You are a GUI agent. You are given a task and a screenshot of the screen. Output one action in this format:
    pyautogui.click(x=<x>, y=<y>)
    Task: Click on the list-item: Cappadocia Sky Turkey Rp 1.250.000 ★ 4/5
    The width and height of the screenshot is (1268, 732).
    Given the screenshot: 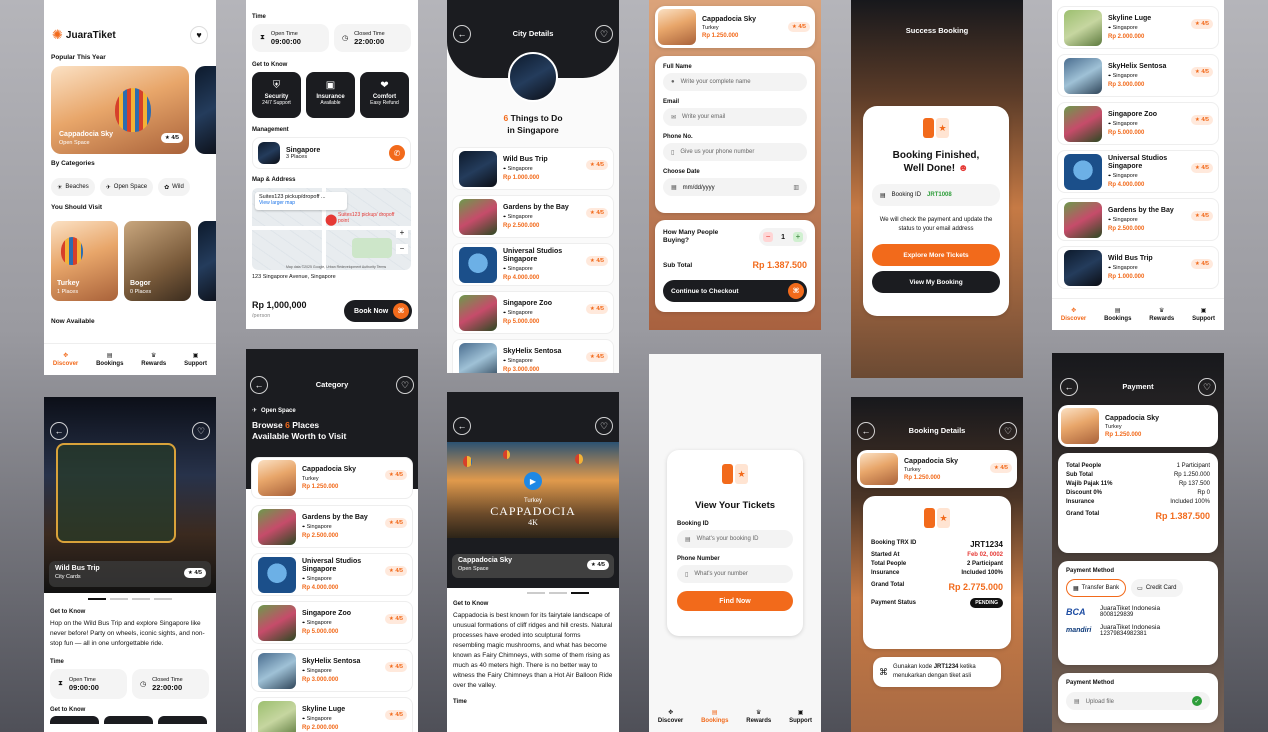 What is the action you would take?
    pyautogui.click(x=332, y=478)
    